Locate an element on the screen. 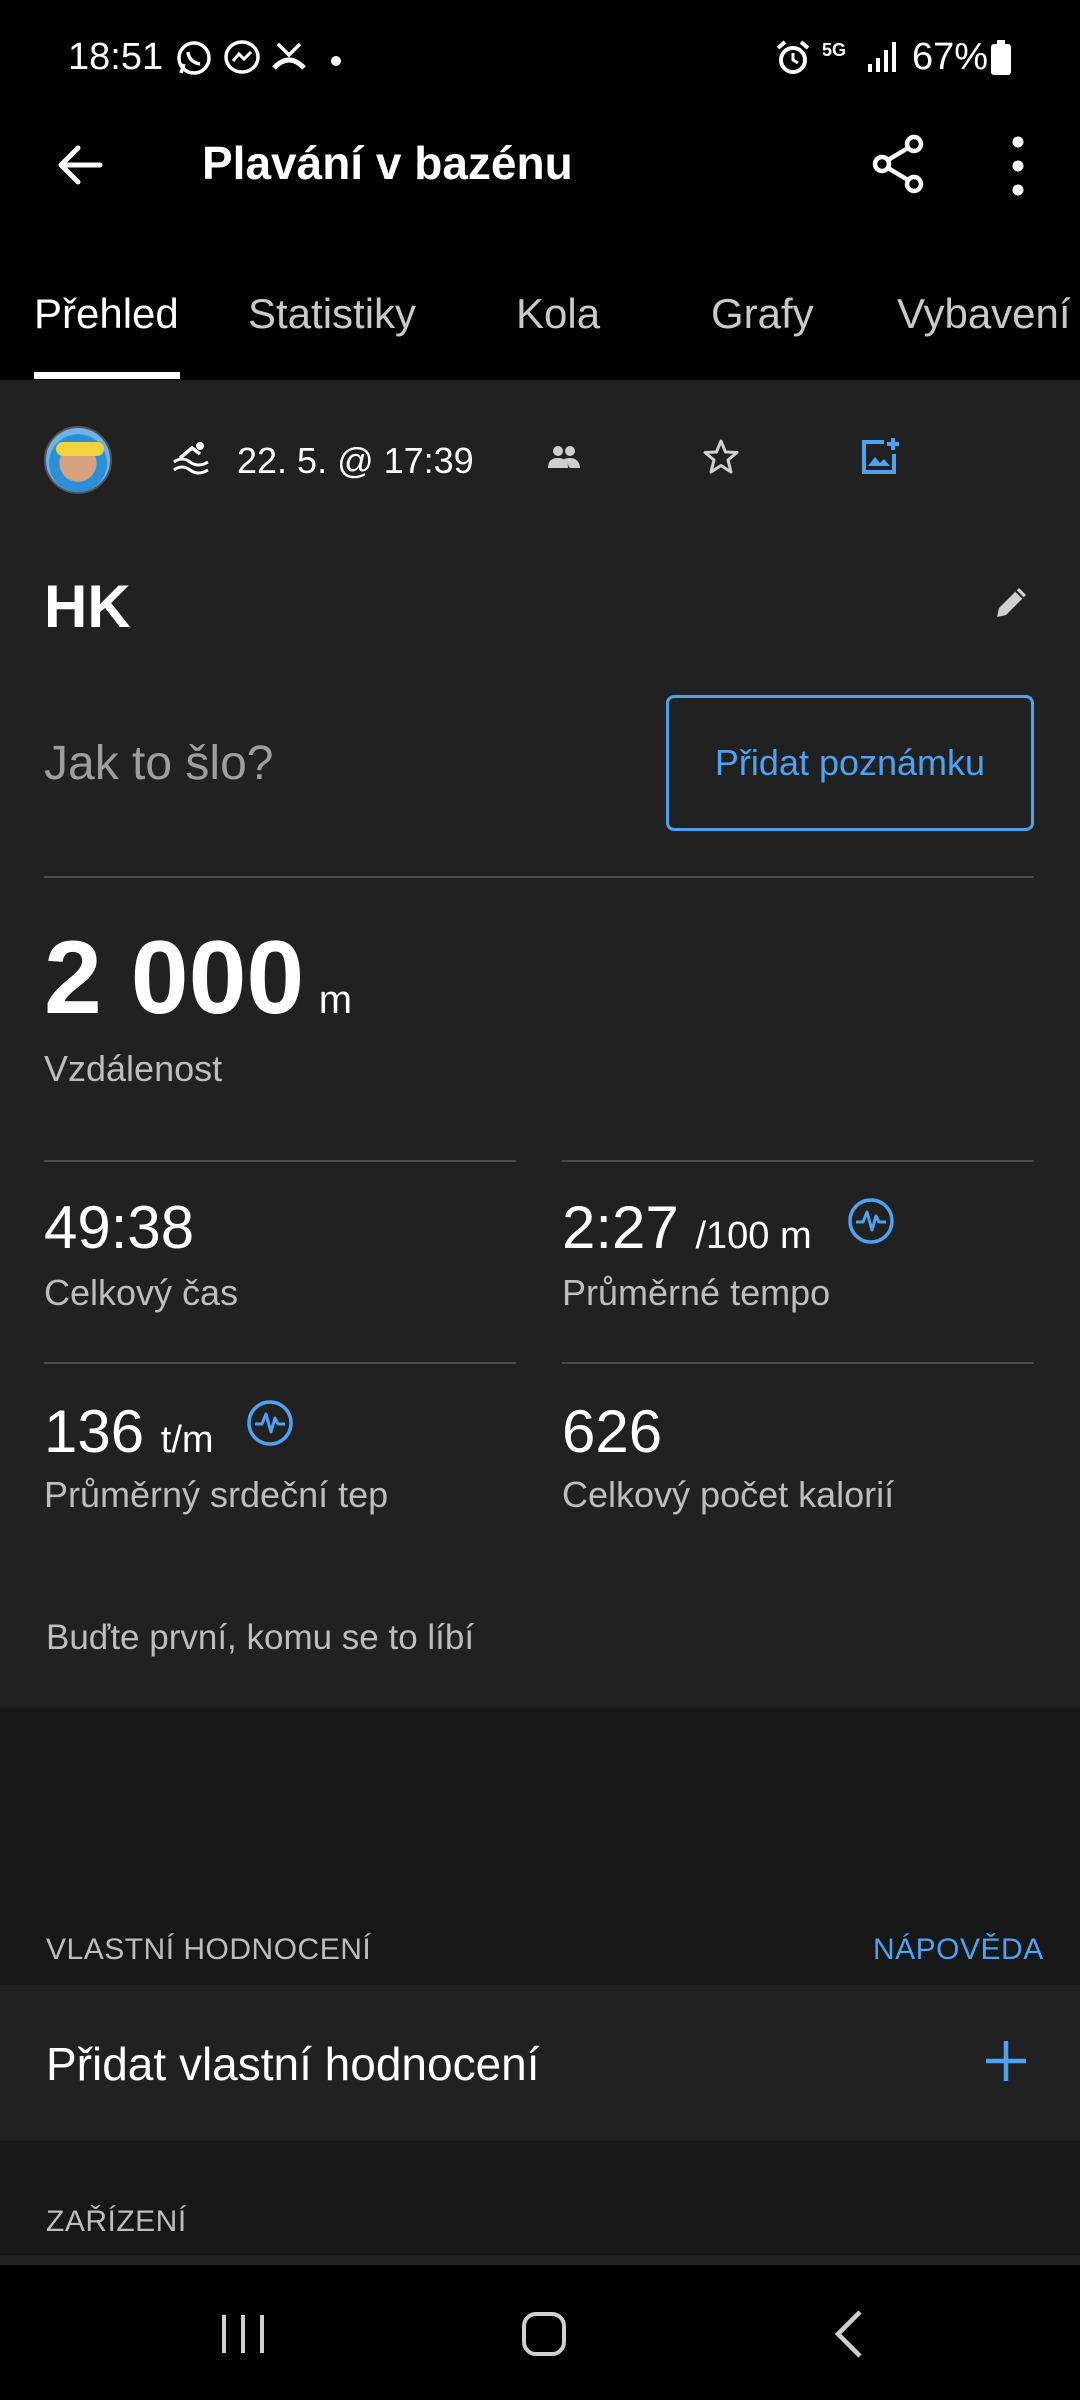 The height and width of the screenshot is (2400, 1080). active-tab-indicator is located at coordinates (107, 375).